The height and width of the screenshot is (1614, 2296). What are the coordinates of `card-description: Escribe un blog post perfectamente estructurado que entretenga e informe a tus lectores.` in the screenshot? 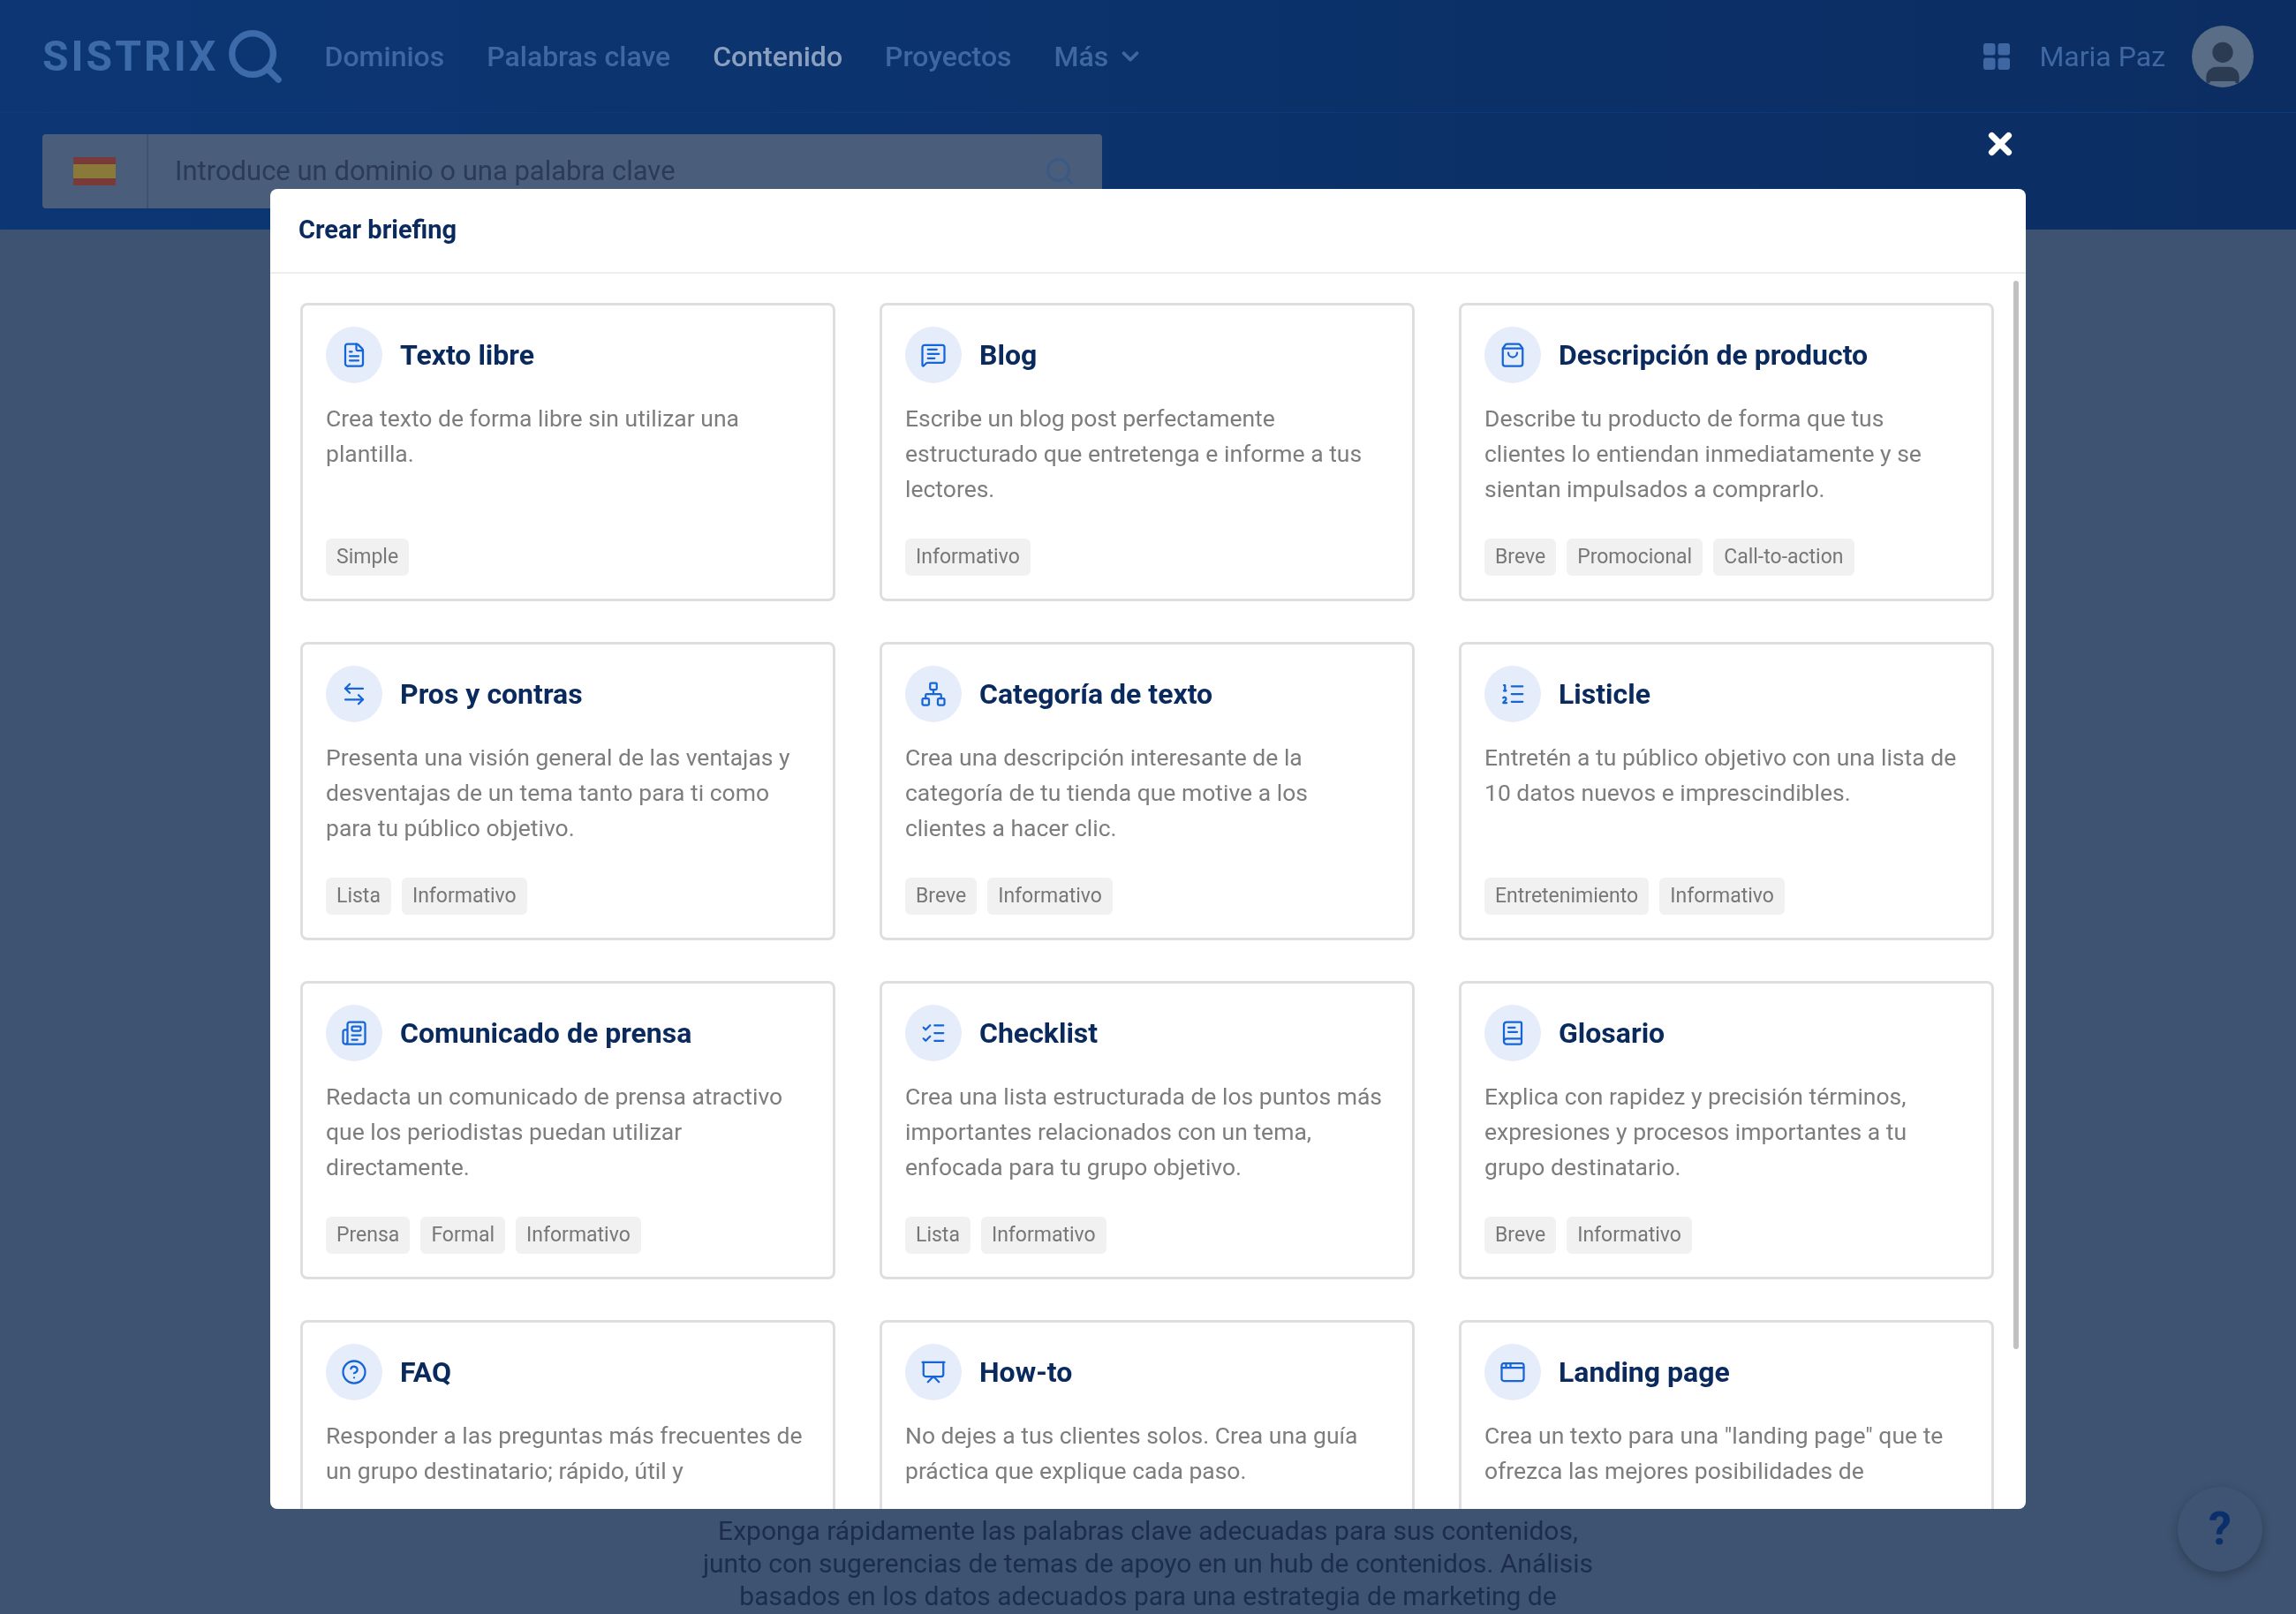 It's located at (1134, 454).